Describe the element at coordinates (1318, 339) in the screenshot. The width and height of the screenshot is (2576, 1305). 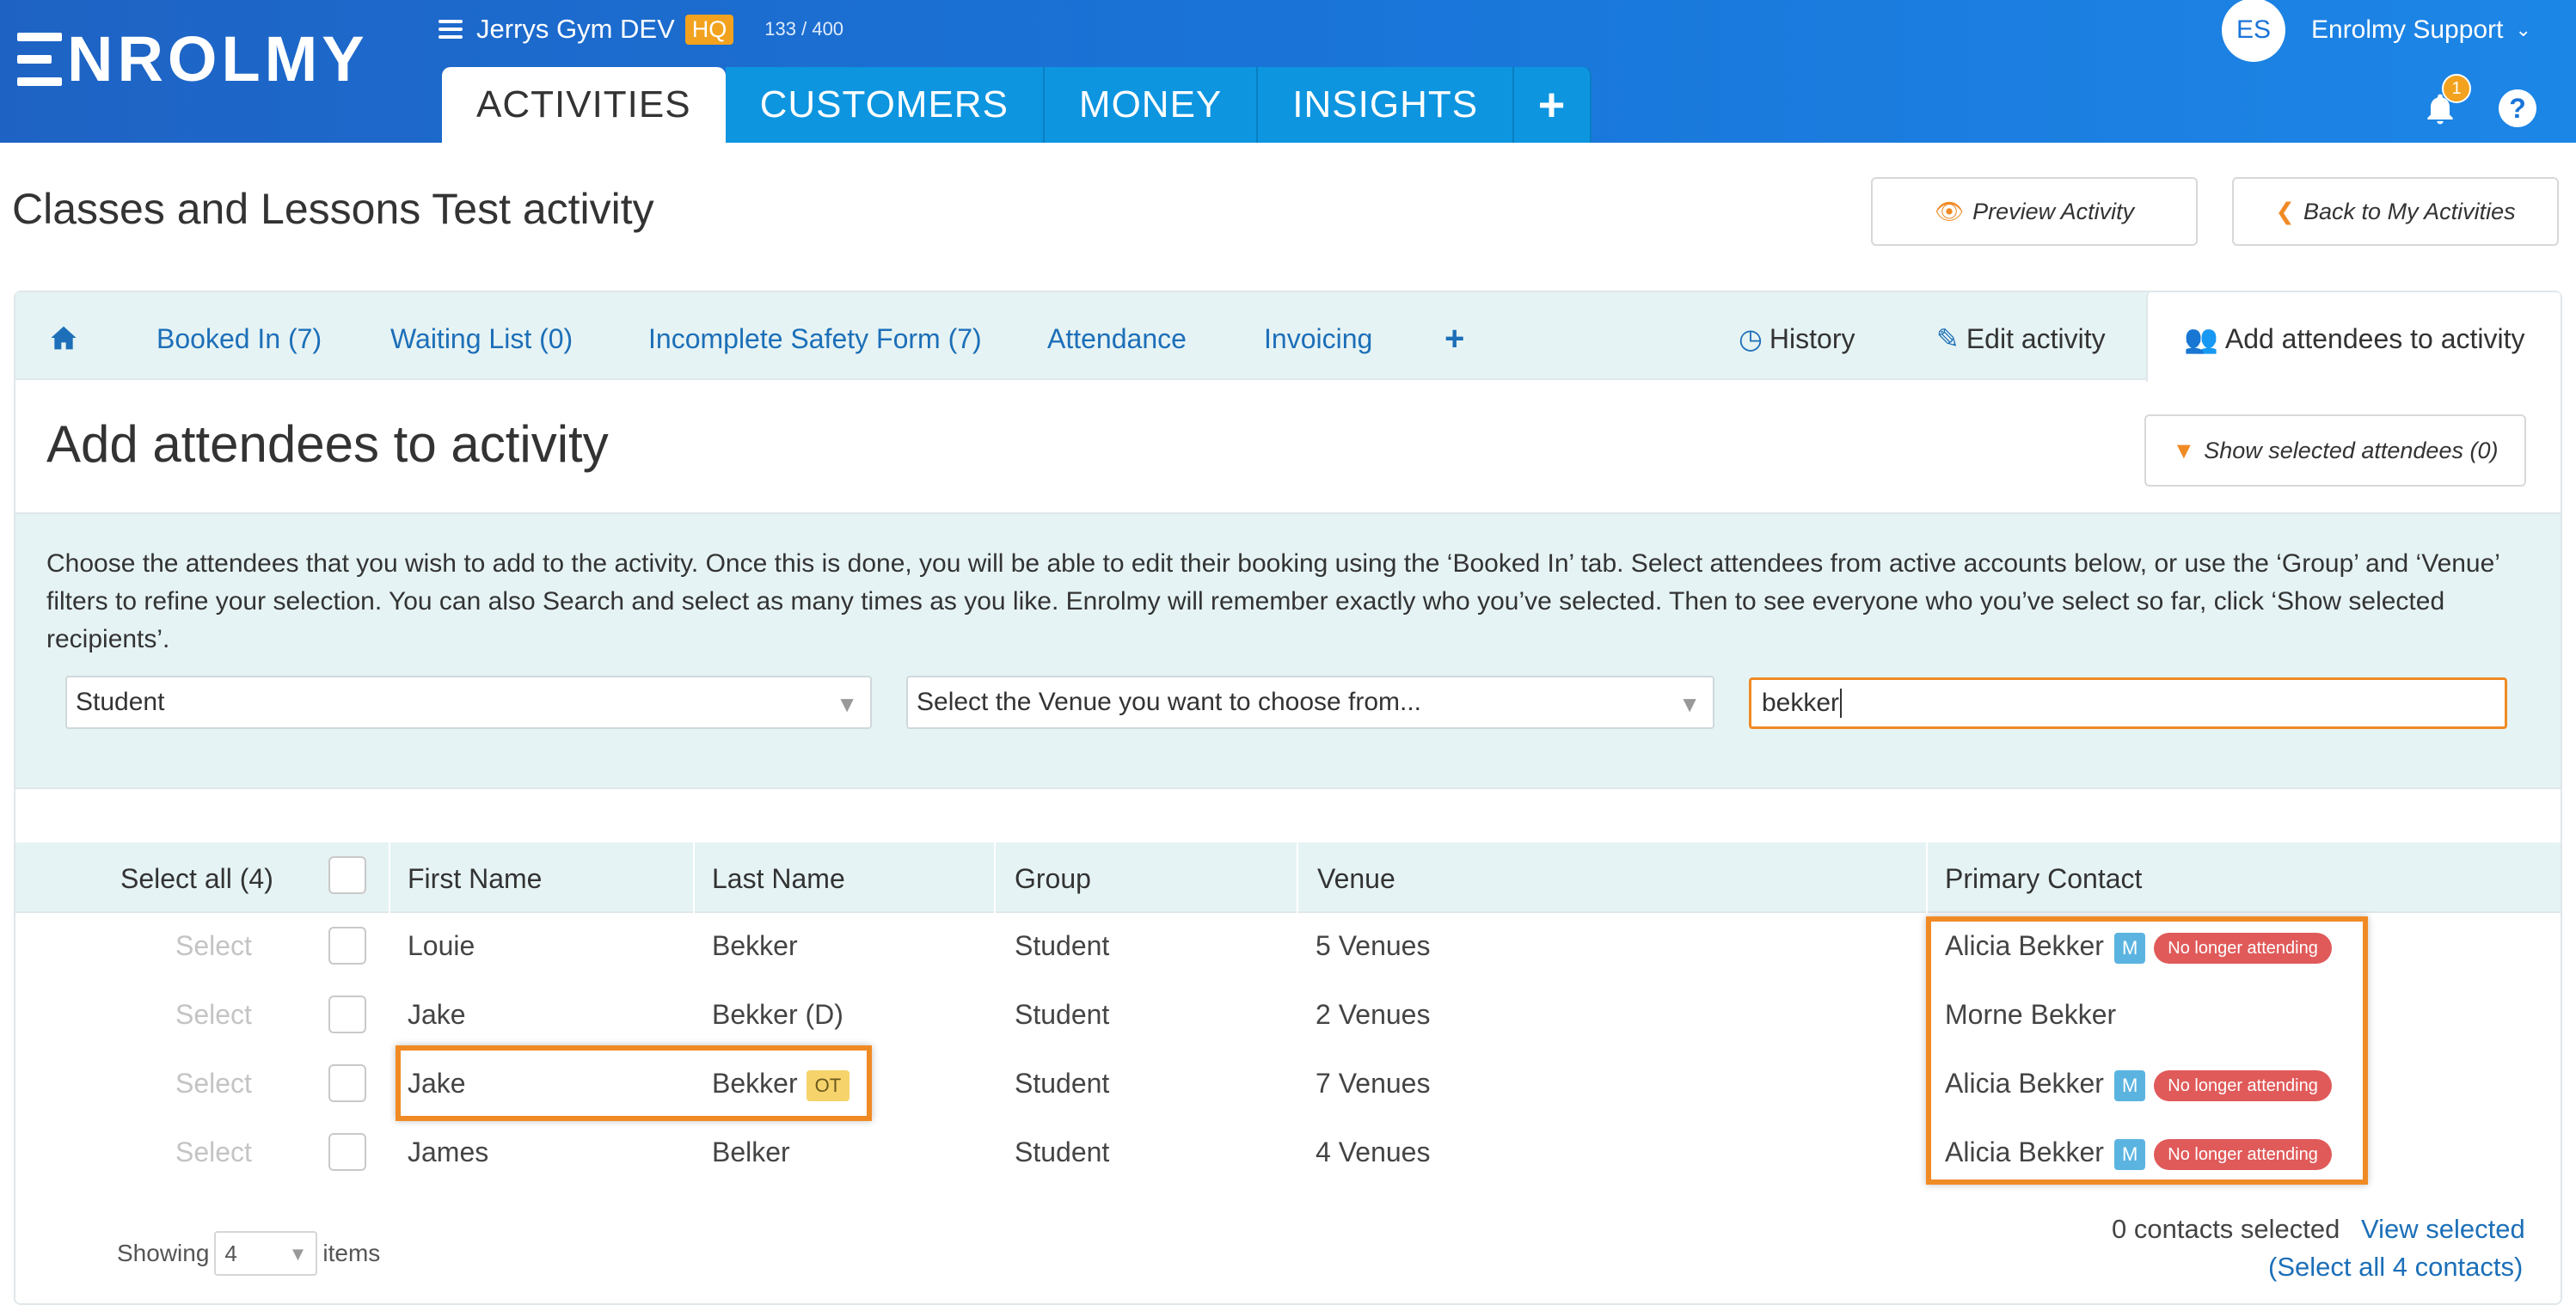
I see `tab-invoicing: Invoicing` at that location.